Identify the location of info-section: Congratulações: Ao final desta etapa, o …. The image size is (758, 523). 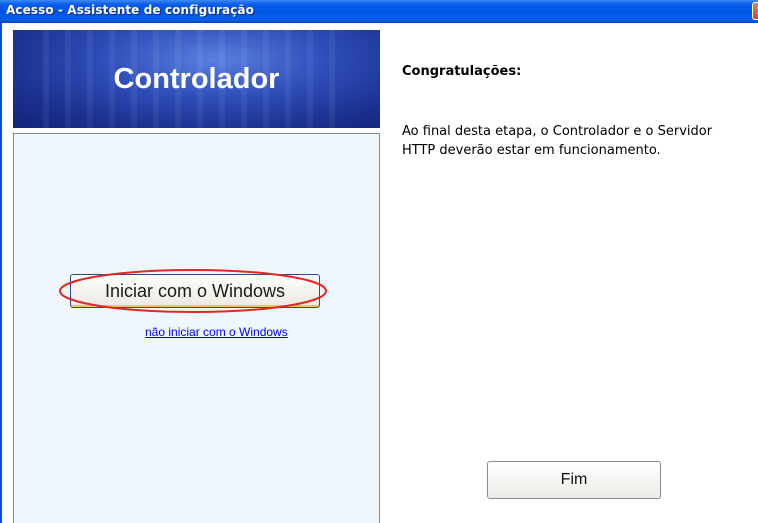
(572, 111).